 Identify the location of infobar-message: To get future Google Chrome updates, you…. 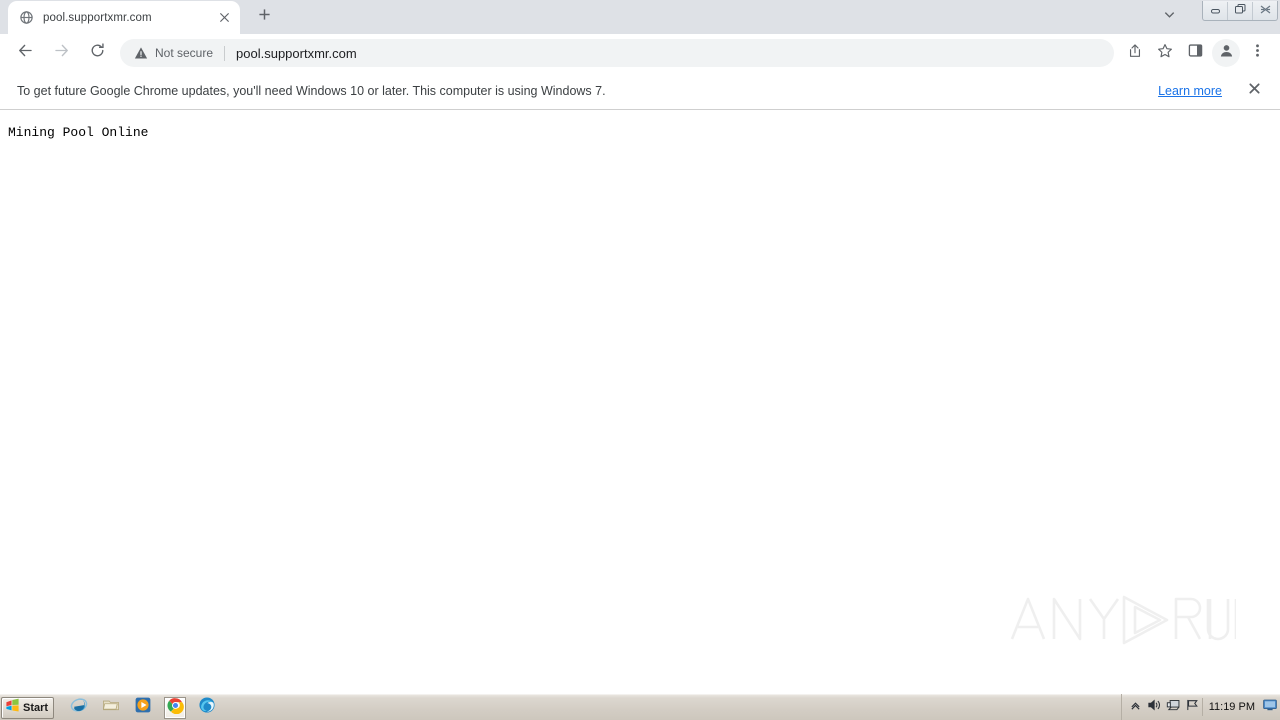
(311, 90).